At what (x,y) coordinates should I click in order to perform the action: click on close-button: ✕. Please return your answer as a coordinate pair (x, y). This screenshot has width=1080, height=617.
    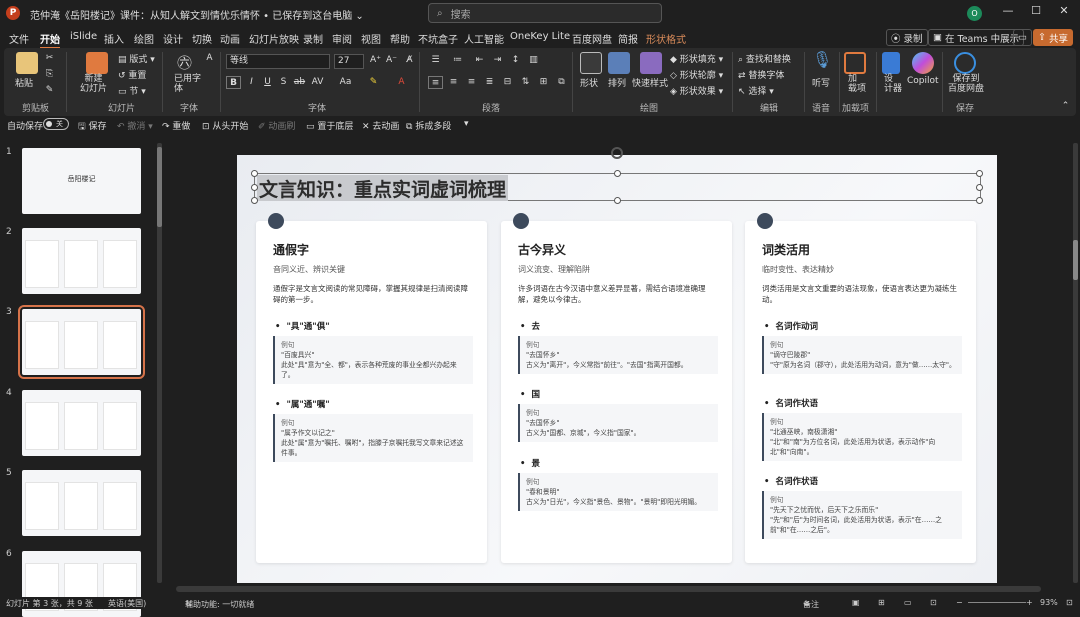
    Looking at the image, I should click on (1064, 13).